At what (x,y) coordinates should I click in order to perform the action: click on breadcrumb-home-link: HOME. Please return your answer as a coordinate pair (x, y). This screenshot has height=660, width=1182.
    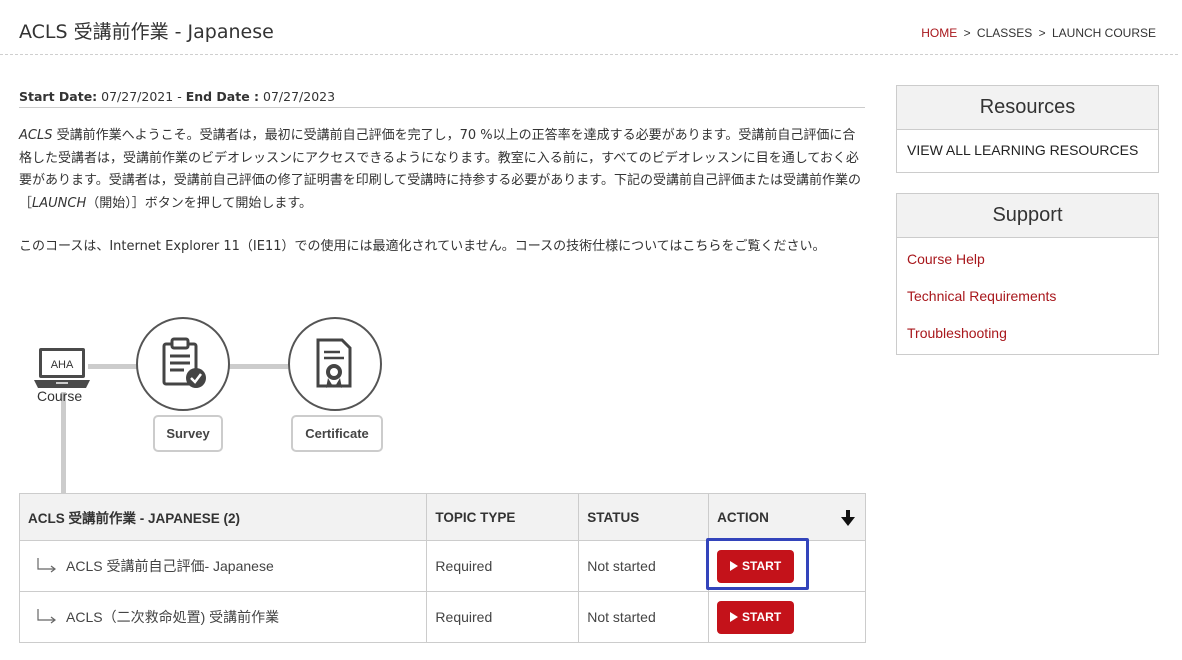
    Looking at the image, I should click on (939, 33).